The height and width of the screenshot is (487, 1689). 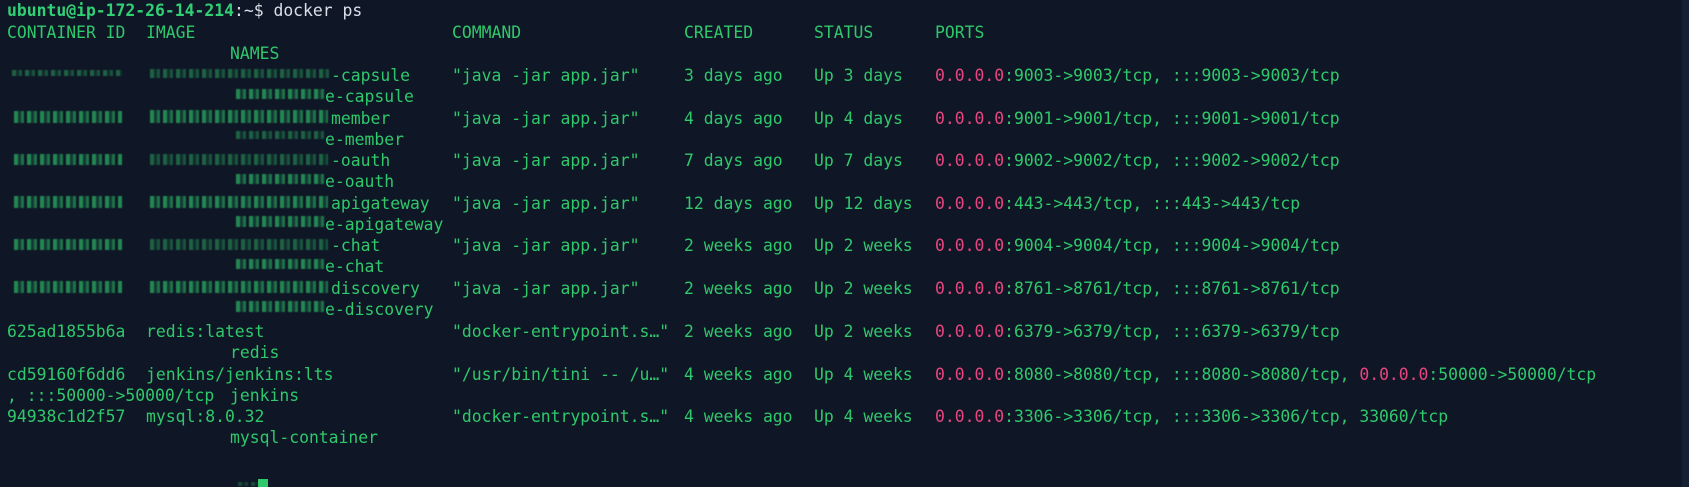 What do you see at coordinates (360, 181) in the screenshot?
I see `name-suffix: e-oauth` at bounding box center [360, 181].